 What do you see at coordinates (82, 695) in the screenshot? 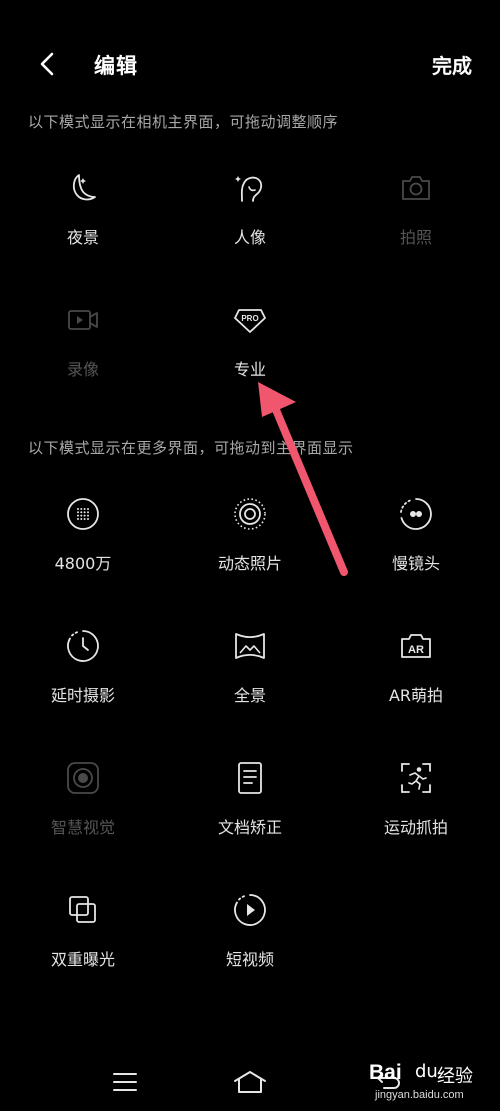
I see `mode-label: 延时摄影` at bounding box center [82, 695].